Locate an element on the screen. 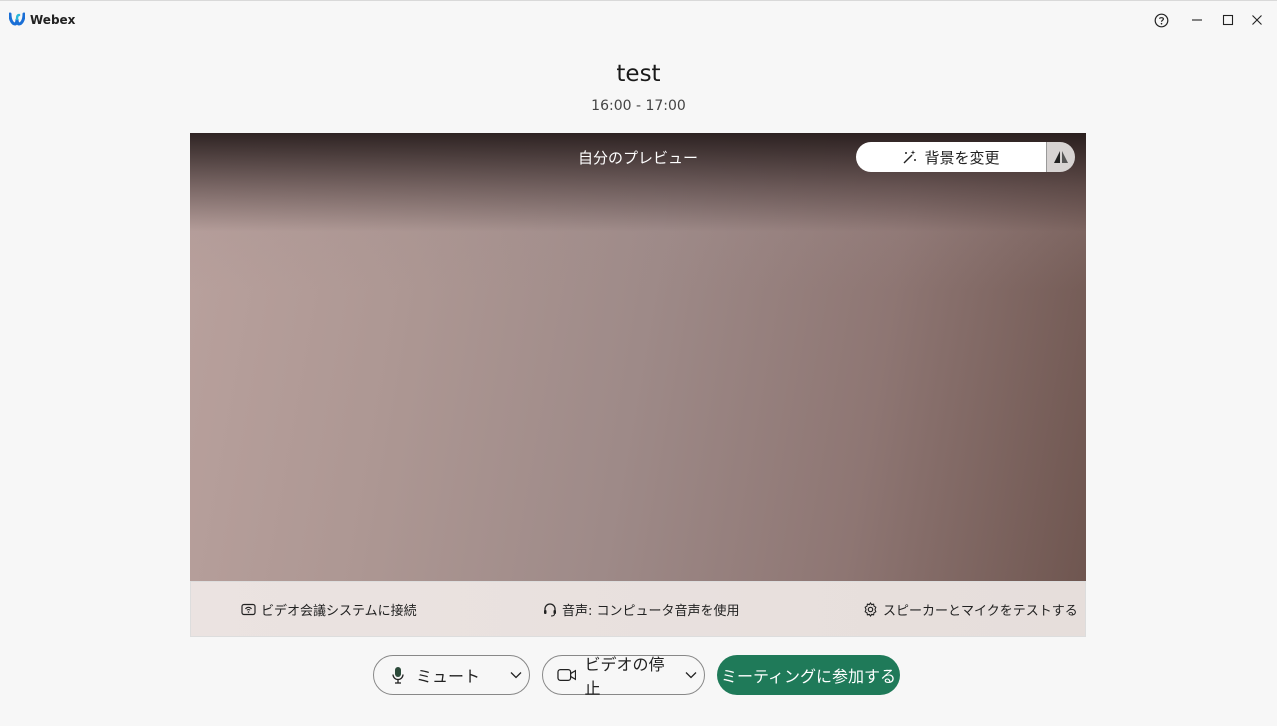 This screenshot has width=1277, height=726. maximize-icon is located at coordinates (1228, 20).